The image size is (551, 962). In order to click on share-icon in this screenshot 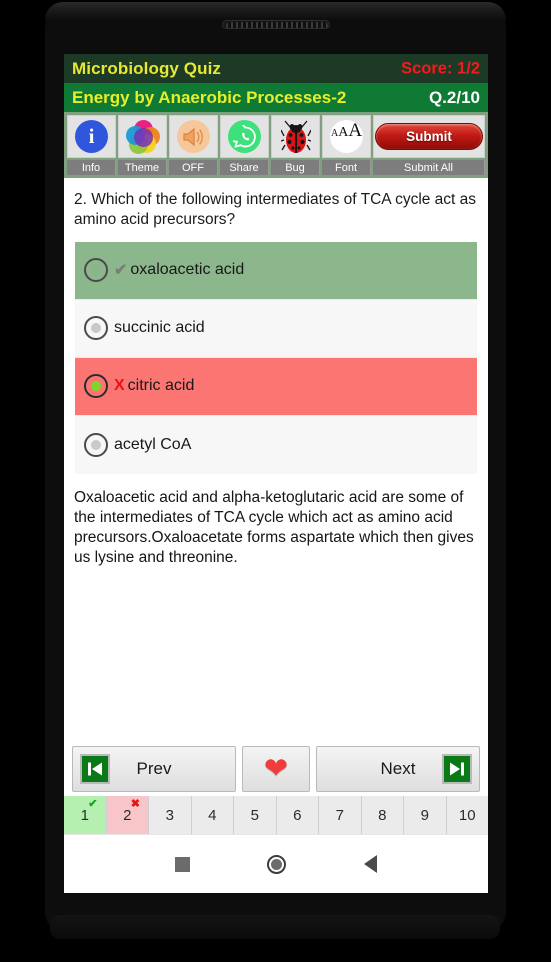, I will do `click(244, 136)`.